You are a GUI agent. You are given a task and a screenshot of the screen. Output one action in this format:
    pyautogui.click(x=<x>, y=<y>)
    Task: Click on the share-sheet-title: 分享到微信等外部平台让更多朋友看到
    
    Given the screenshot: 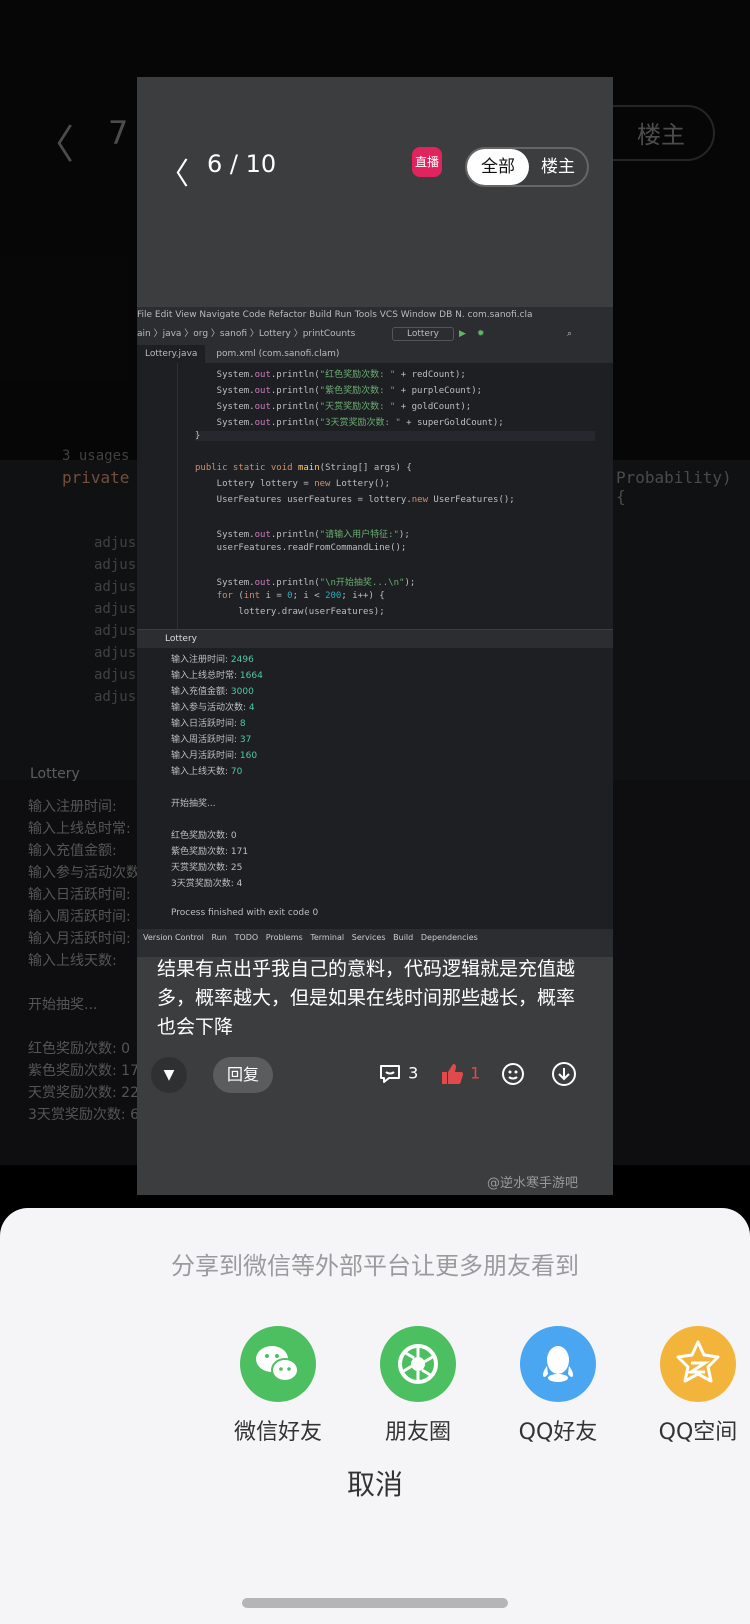 What is the action you would take?
    pyautogui.click(x=375, y=1266)
    